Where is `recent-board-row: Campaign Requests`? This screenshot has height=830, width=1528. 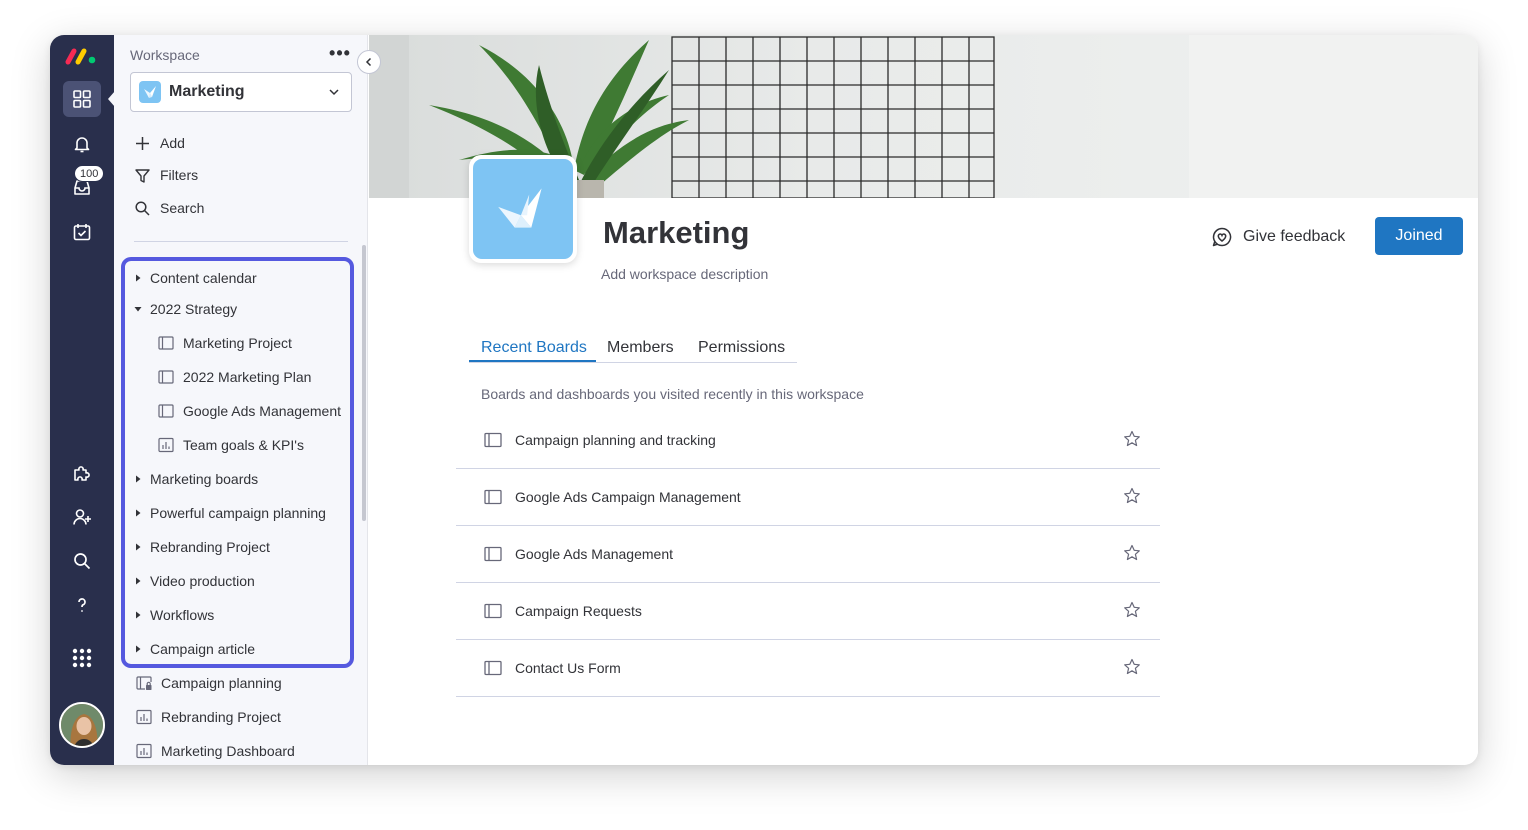 recent-board-row: Campaign Requests is located at coordinates (808, 611).